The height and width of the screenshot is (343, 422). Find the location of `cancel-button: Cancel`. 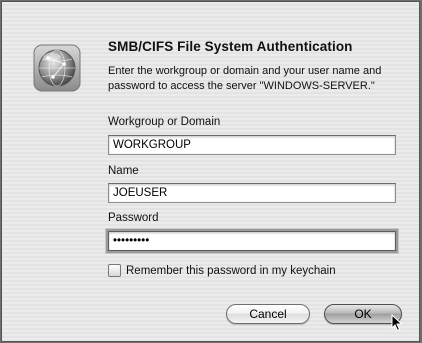

cancel-button: Cancel is located at coordinates (268, 314).